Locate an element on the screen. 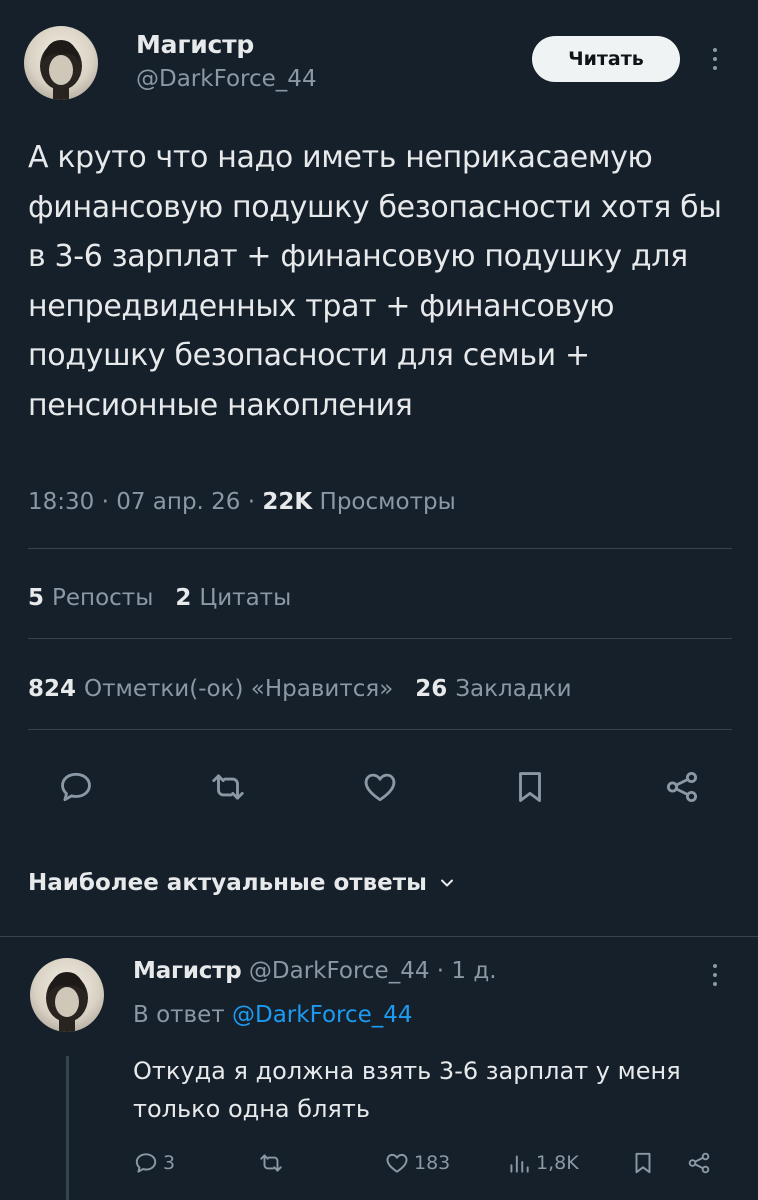 This screenshot has height=1200, width=758. views-count: 22K is located at coordinates (287, 502).